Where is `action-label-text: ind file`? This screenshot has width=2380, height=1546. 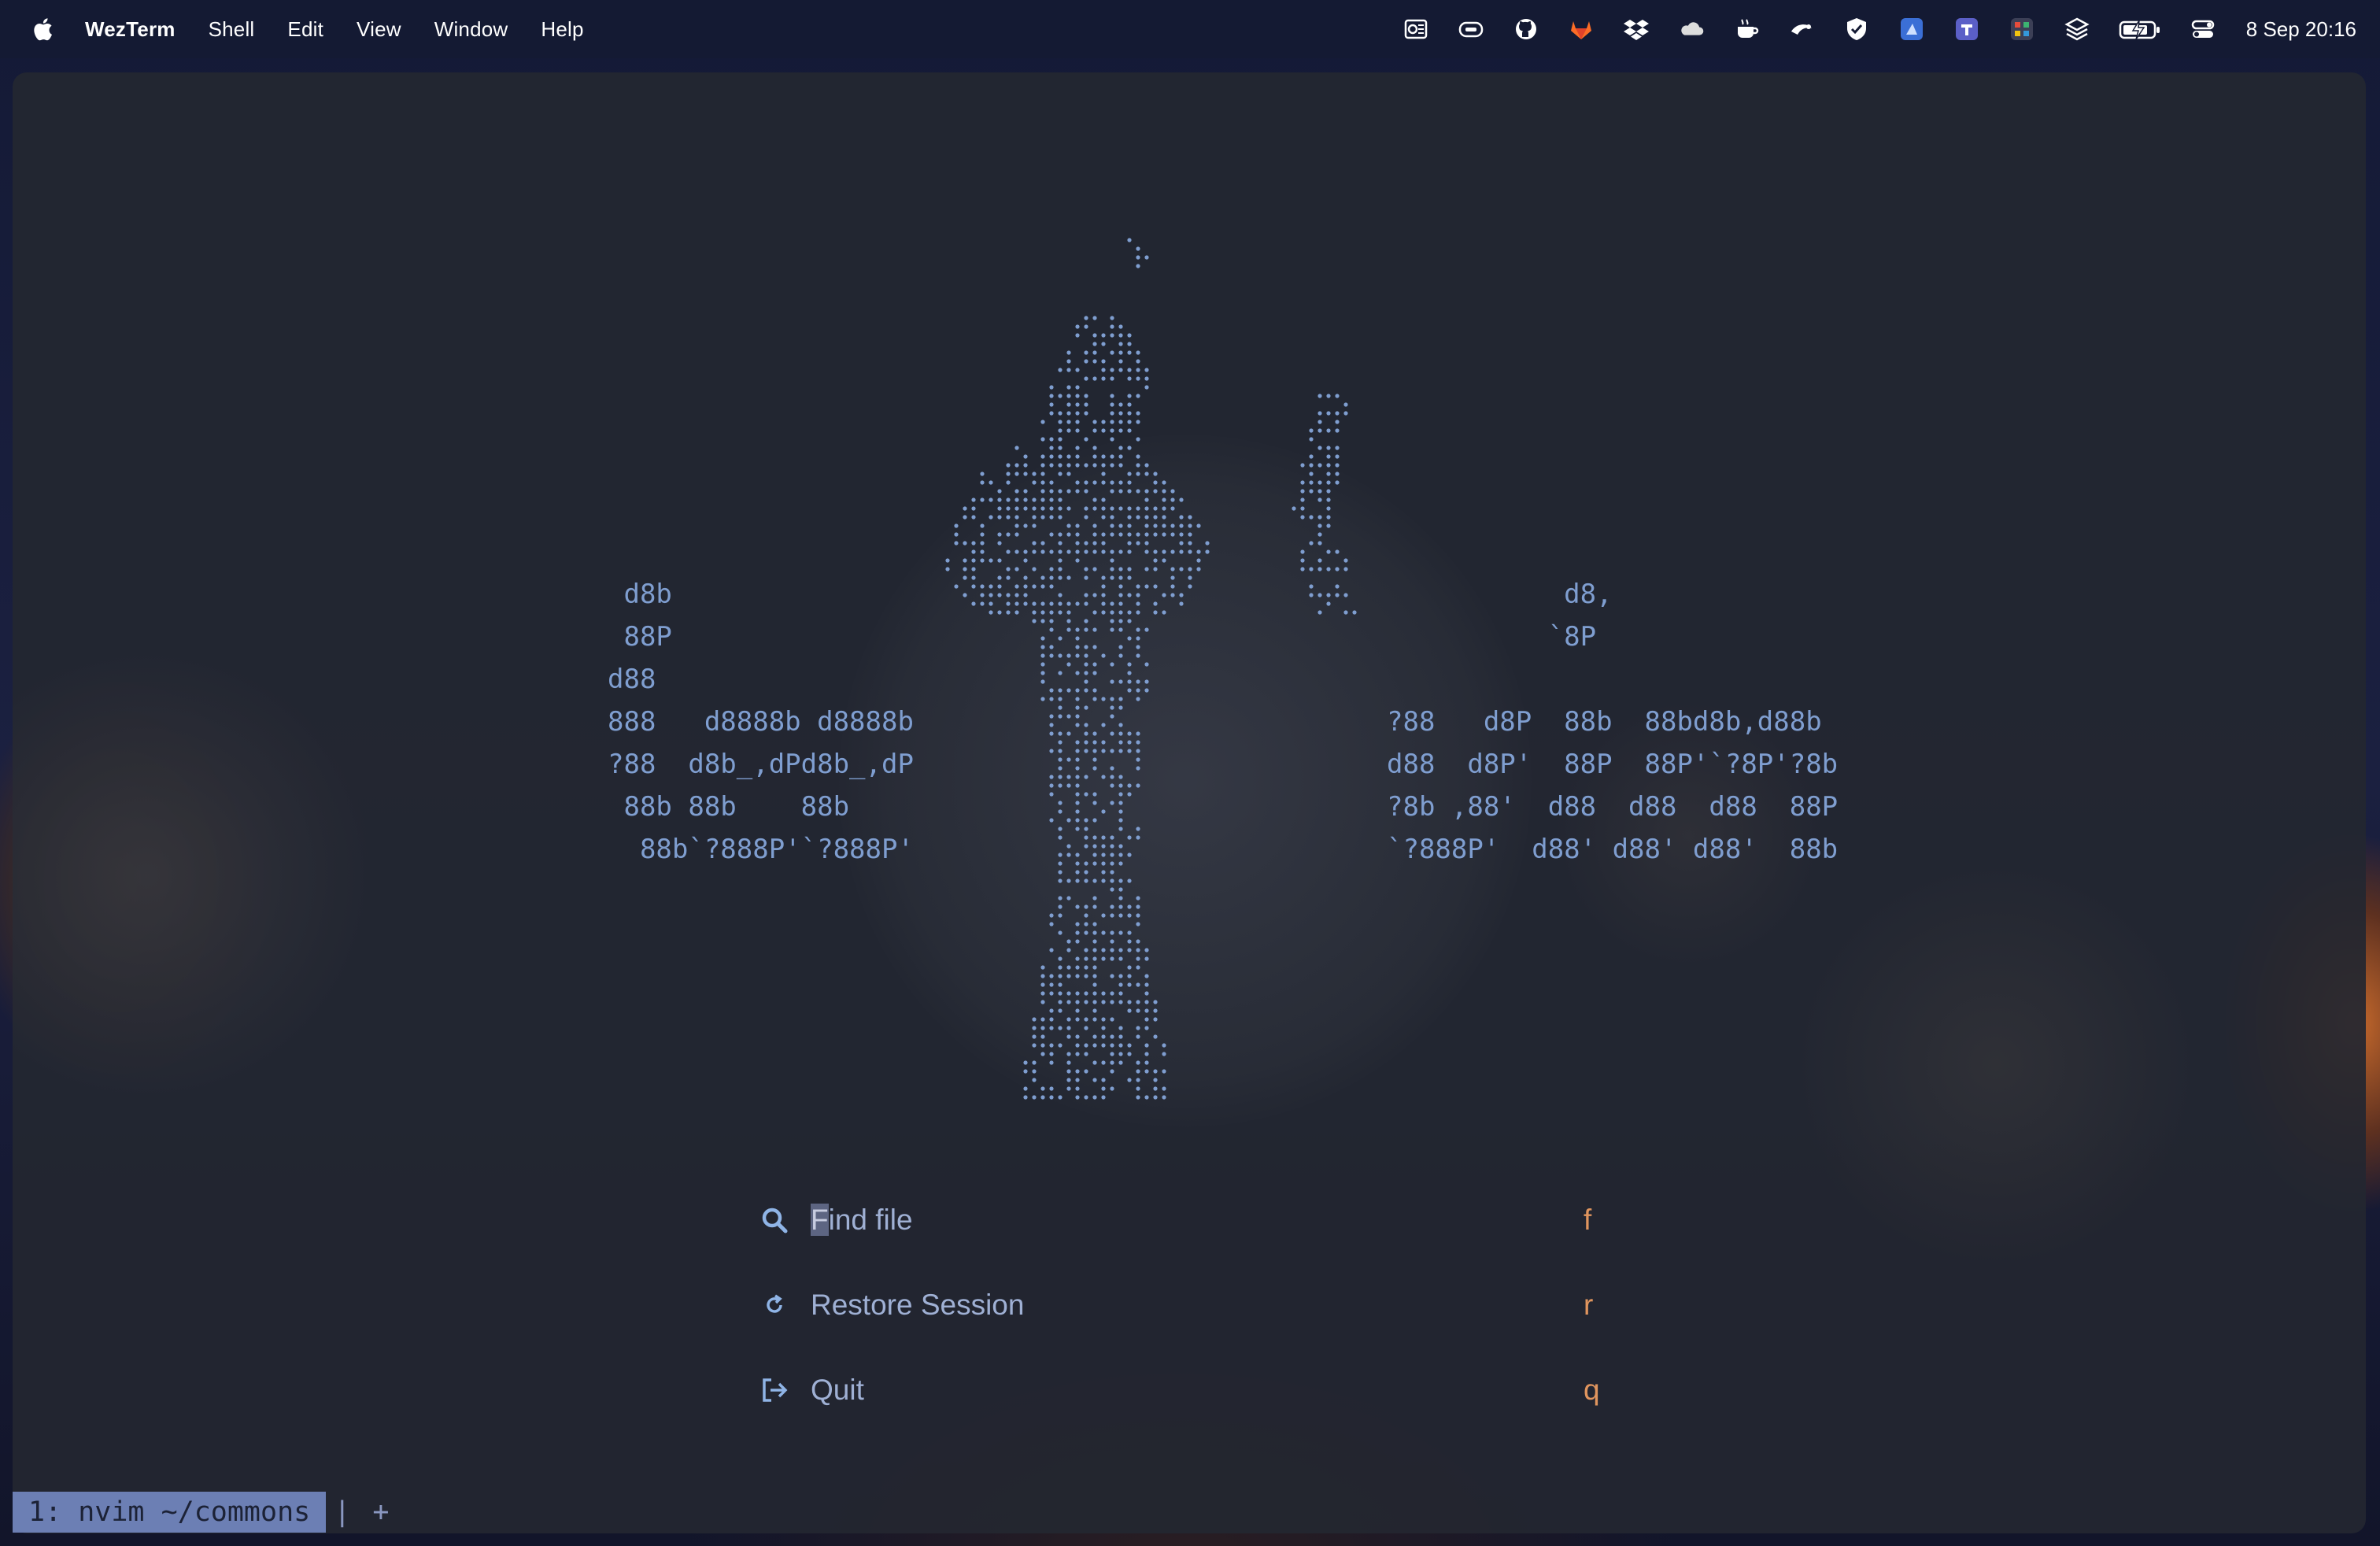 action-label-text: ind file is located at coordinates (870, 1220).